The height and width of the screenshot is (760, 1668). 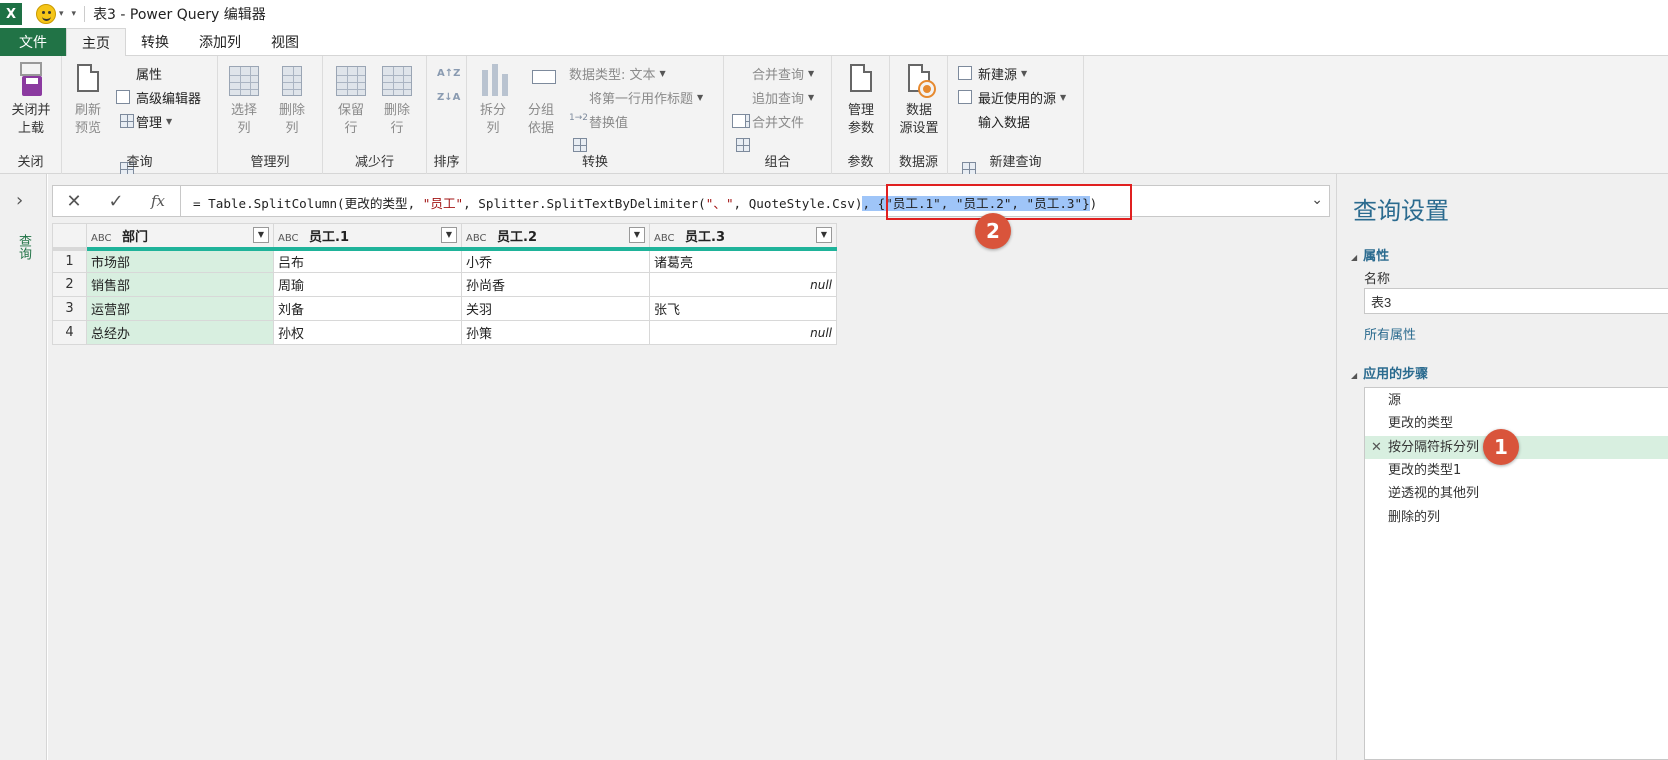 What do you see at coordinates (367, 332) in the screenshot?
I see `table-cell: 孙权` at bounding box center [367, 332].